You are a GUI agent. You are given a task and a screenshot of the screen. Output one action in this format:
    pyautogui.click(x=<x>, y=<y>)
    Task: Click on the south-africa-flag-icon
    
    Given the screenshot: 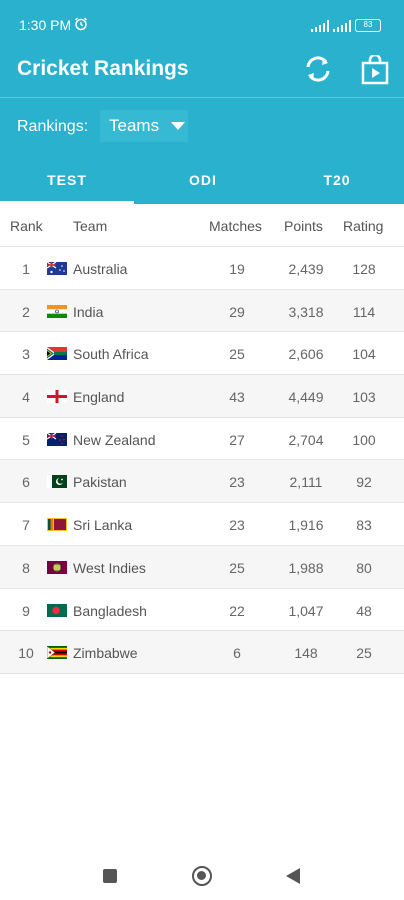 What is the action you would take?
    pyautogui.click(x=57, y=354)
    